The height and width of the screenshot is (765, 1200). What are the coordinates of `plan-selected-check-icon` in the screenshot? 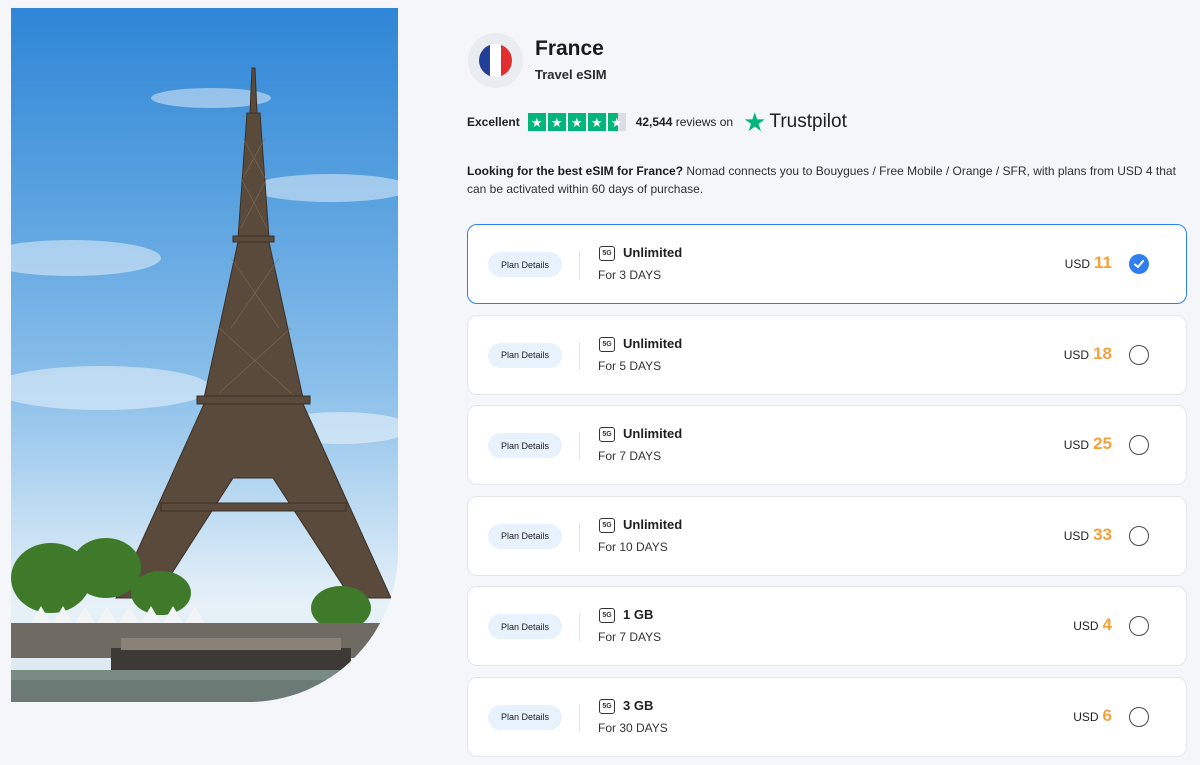 It's located at (1139, 264).